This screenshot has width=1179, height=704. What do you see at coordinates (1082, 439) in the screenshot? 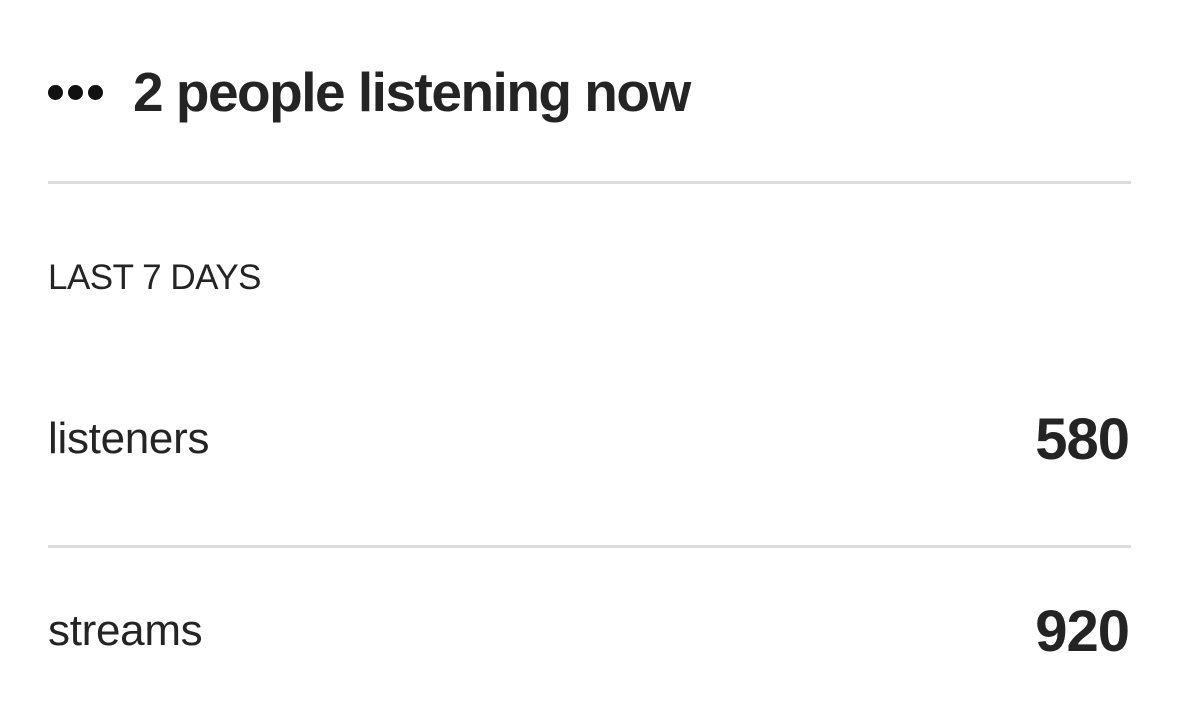
I see `stat-value-listeners: 580` at bounding box center [1082, 439].